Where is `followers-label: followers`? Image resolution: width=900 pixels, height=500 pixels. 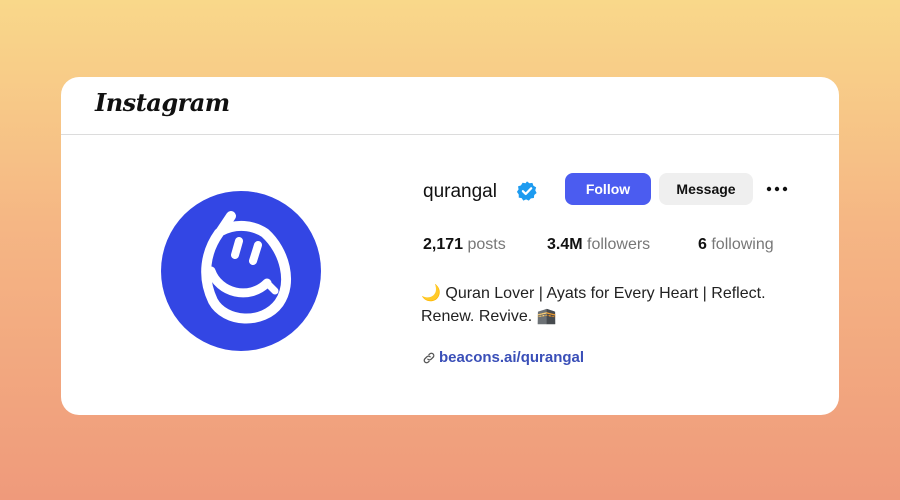 followers-label: followers is located at coordinates (619, 244).